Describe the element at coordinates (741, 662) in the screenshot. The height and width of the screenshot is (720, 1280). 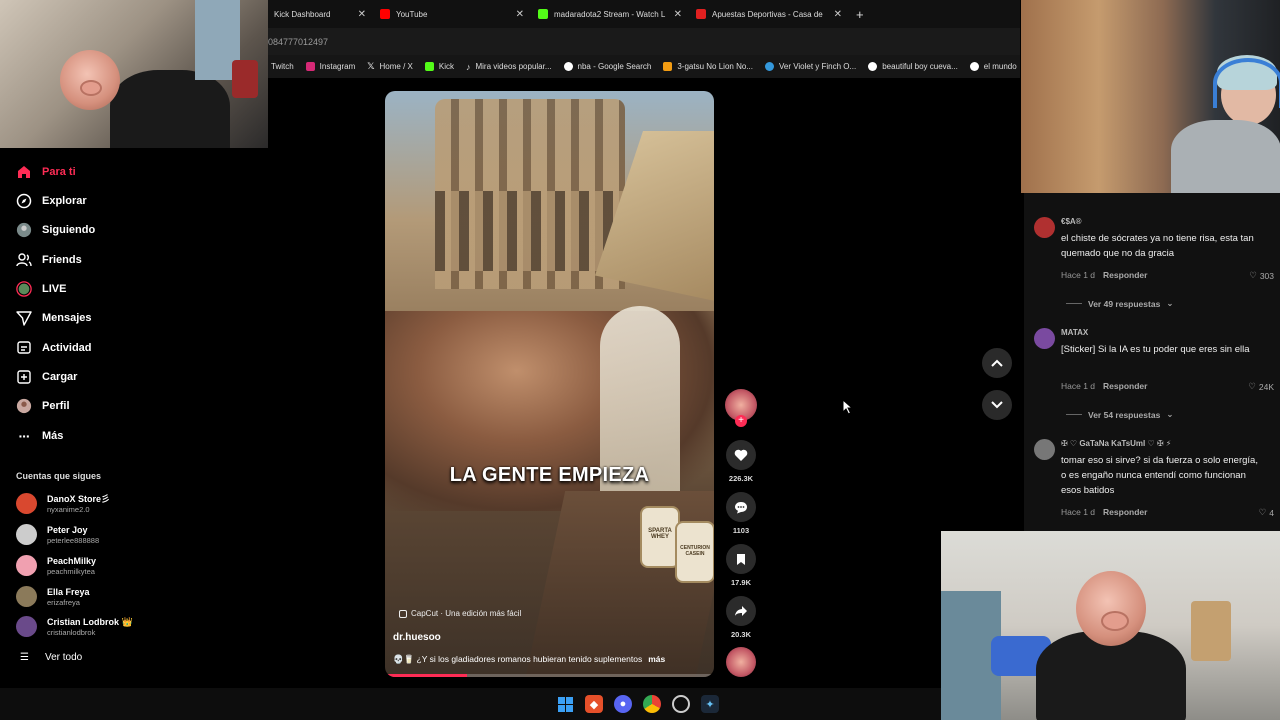
I see `music-disc` at that location.